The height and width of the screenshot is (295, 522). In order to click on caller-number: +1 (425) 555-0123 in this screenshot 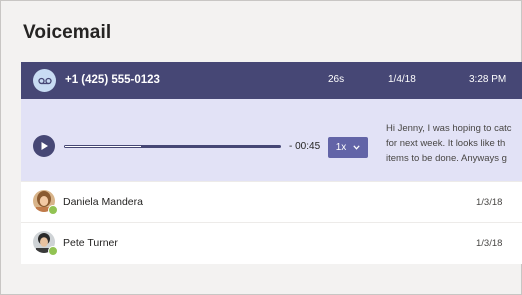, I will do `click(112, 80)`.